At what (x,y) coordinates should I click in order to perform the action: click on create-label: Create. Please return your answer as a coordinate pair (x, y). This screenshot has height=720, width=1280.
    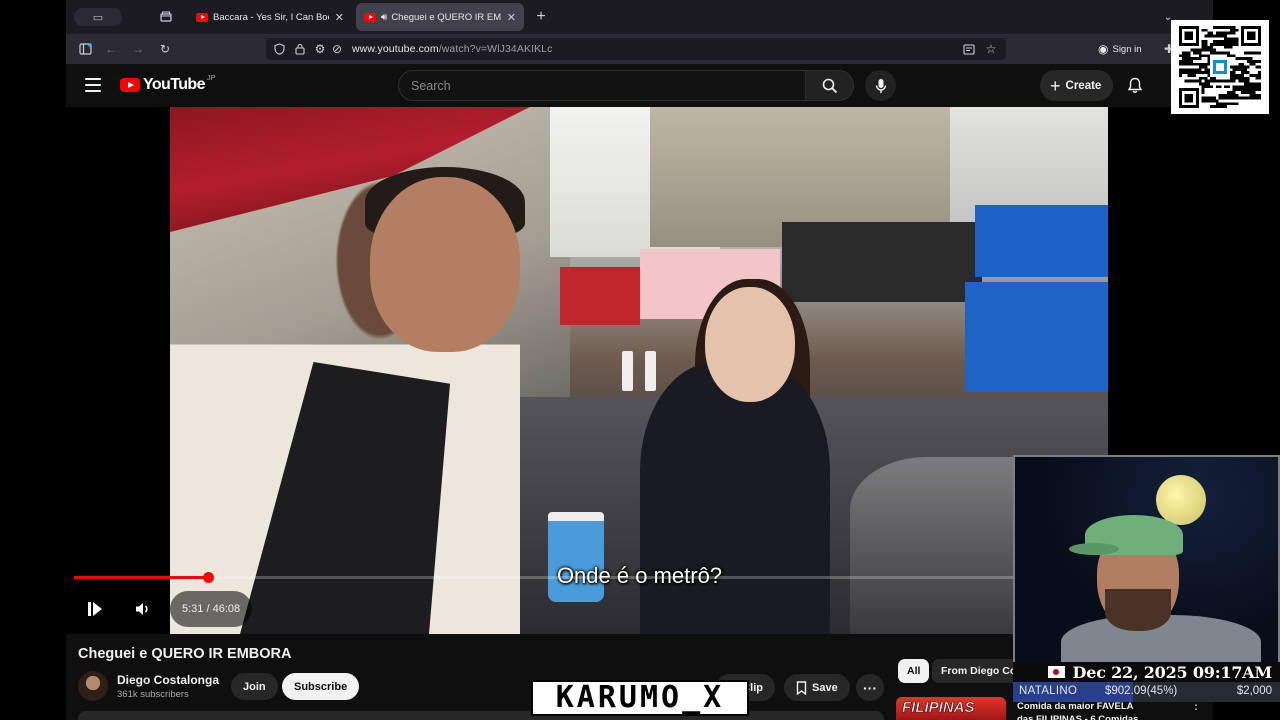
    Looking at the image, I should click on (1083, 85).